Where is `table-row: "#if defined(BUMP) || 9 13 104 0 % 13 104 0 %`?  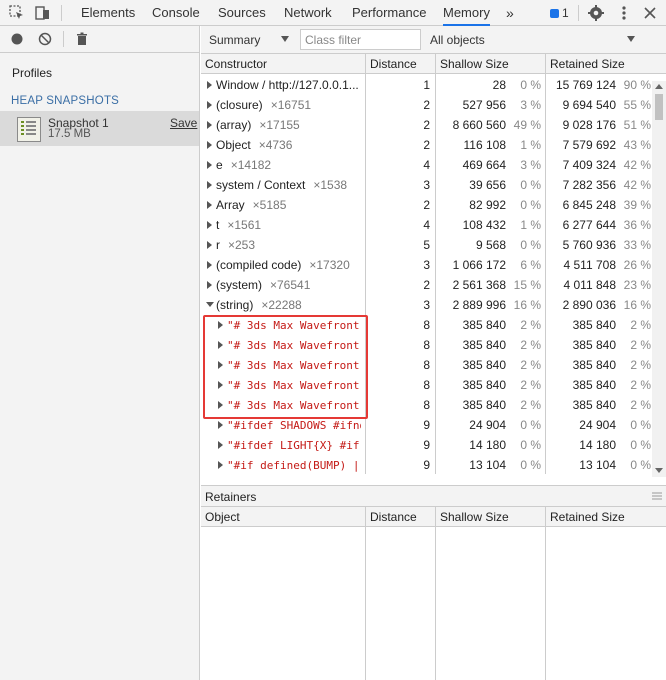 table-row: "#if defined(BUMP) || 9 13 104 0 % 13 104 0 % is located at coordinates (427, 465).